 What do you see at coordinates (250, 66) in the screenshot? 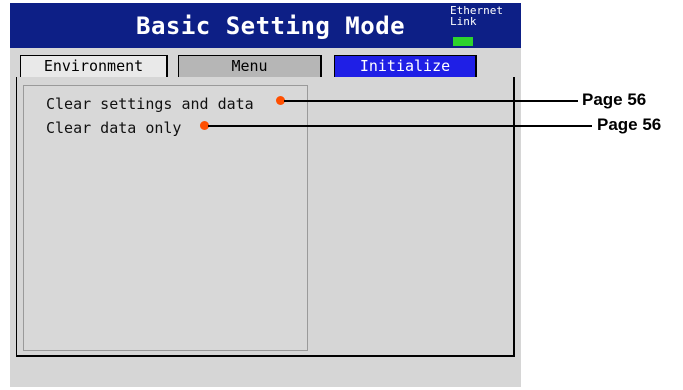
I see `tab-menu: Menu` at bounding box center [250, 66].